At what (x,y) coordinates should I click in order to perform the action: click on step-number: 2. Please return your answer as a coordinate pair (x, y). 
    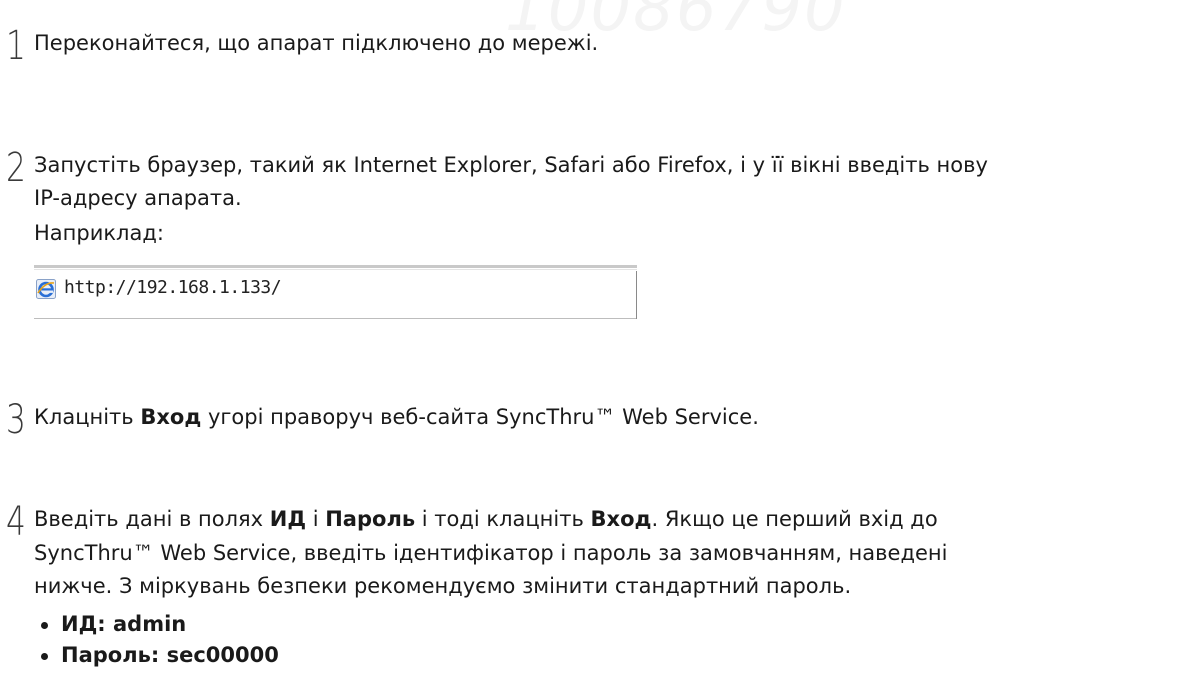
    Looking at the image, I should click on (16, 168).